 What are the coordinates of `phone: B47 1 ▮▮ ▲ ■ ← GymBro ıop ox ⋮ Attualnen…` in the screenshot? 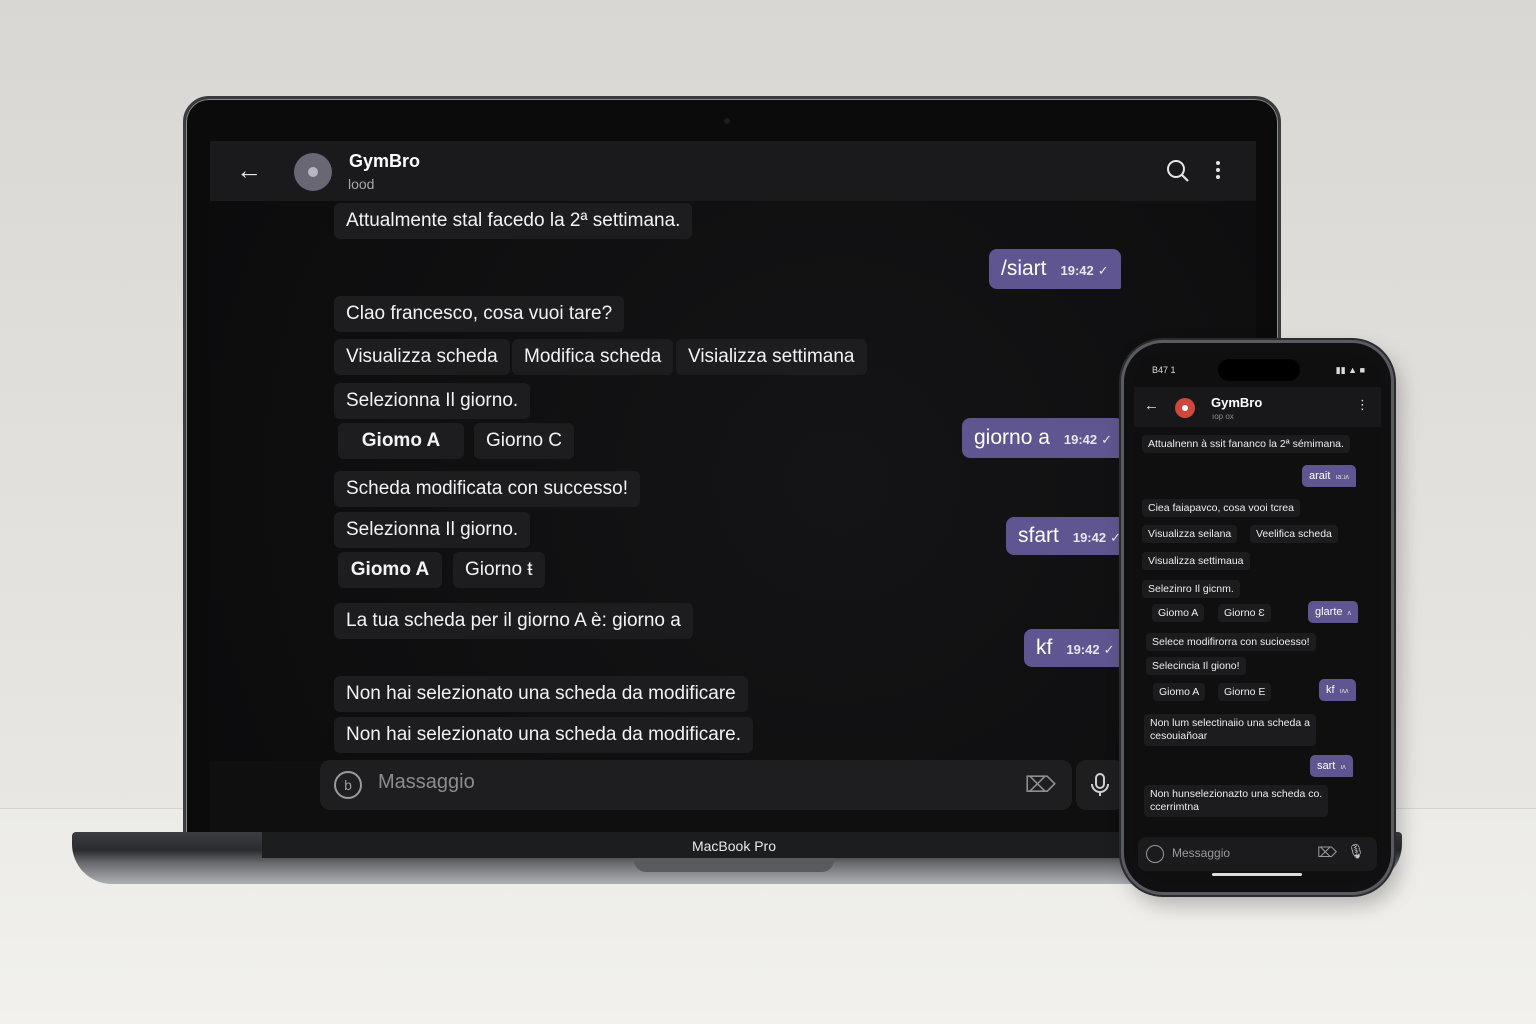 It's located at (1257, 617).